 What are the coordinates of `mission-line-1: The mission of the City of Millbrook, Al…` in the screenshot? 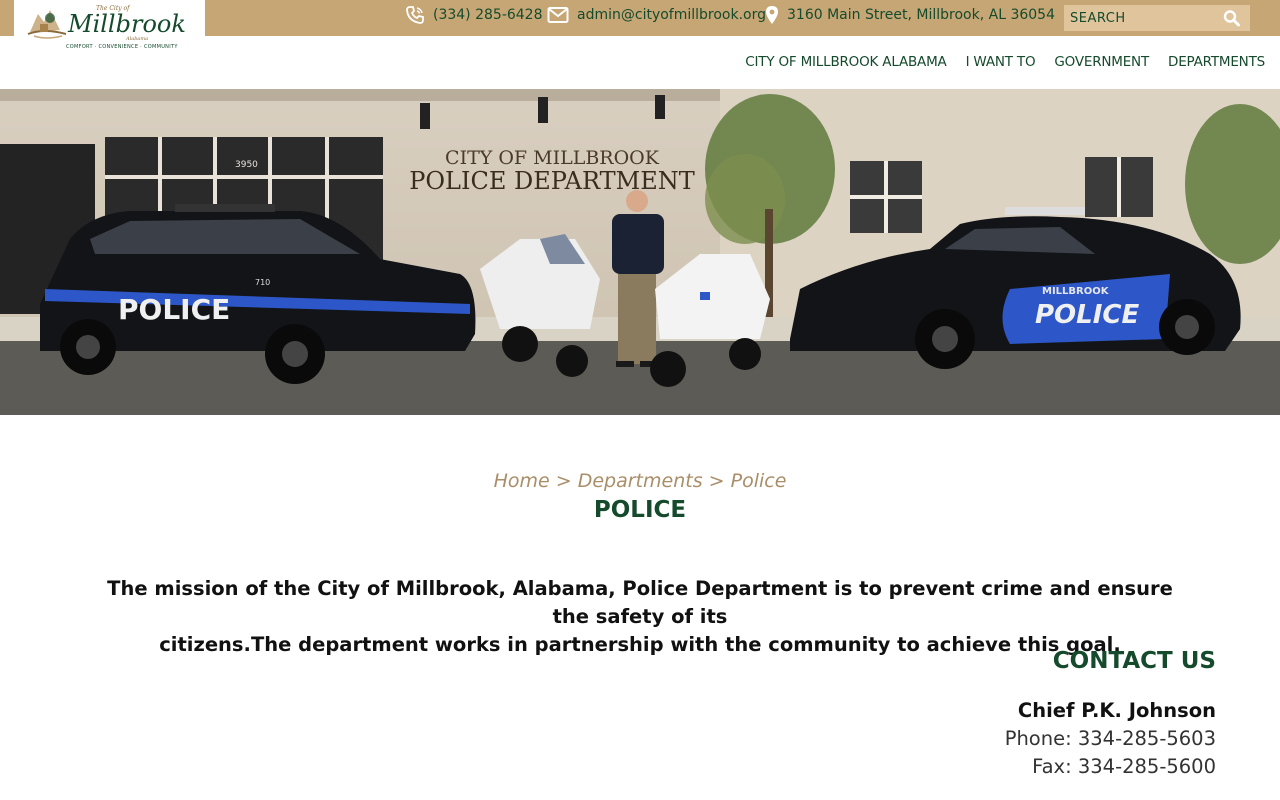 It's located at (640, 602).